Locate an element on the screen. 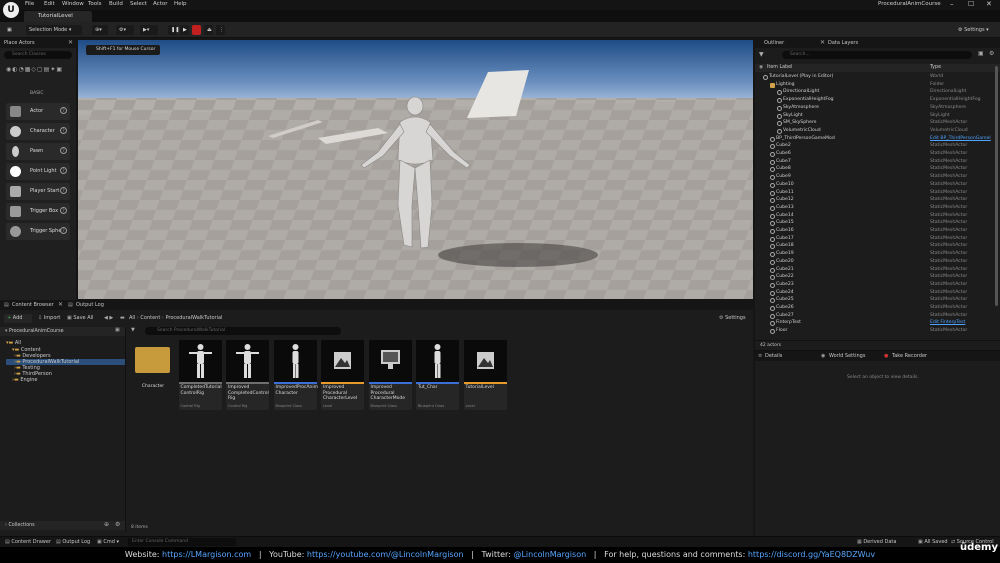 The height and width of the screenshot is (563, 1000). output-log-button: ▤ Output Log is located at coordinates (73, 542).